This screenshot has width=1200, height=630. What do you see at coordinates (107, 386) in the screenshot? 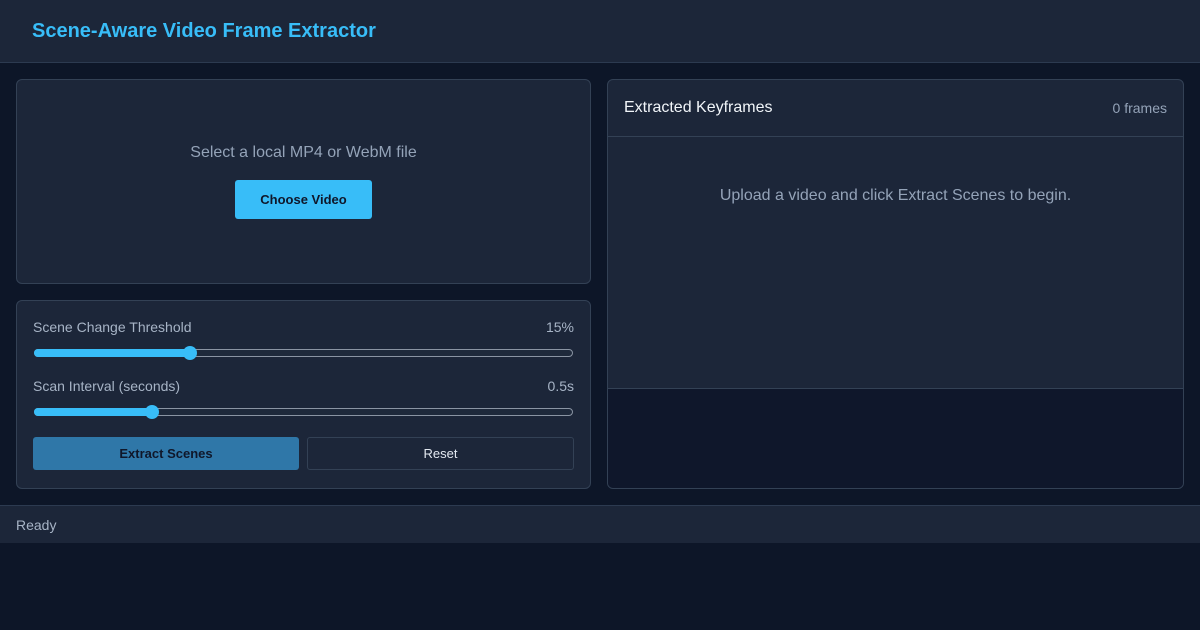
I see `interval-label: Scan Interval (seconds)` at bounding box center [107, 386].